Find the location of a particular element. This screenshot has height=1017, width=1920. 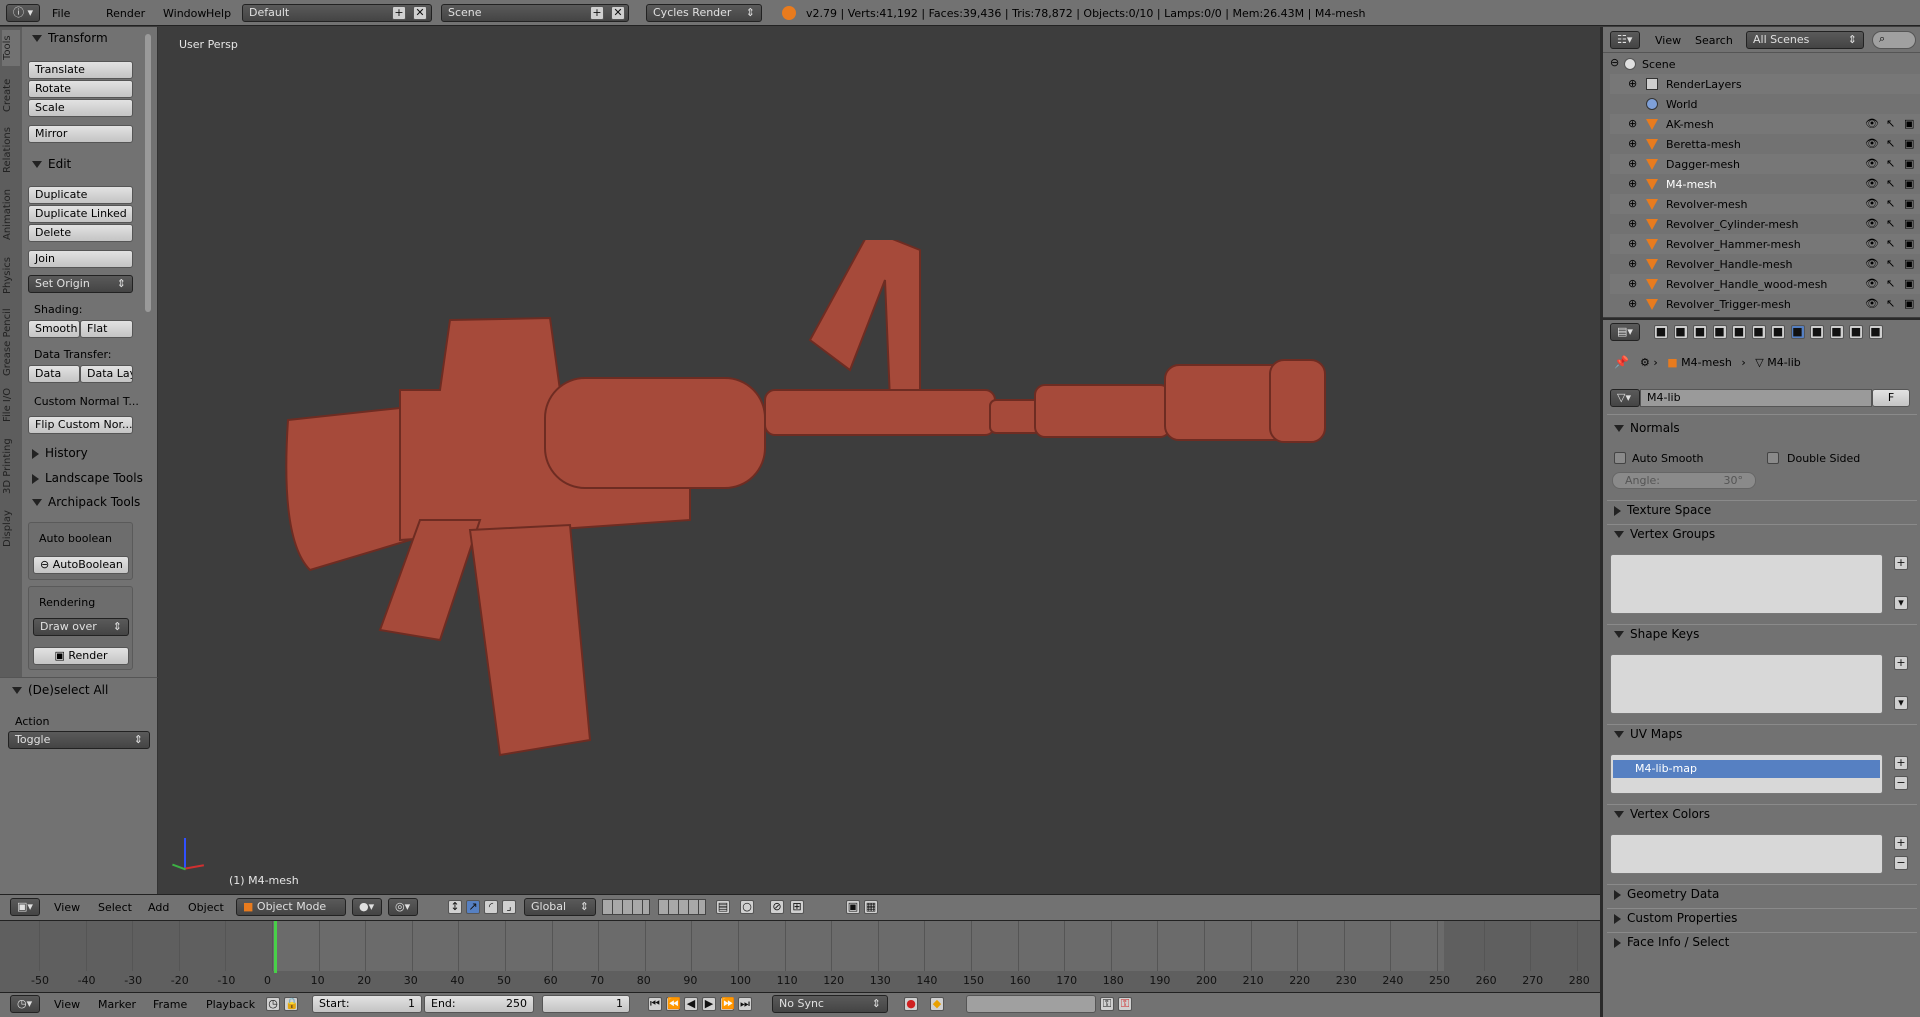

smooth-button: Smooth is located at coordinates (54, 329).